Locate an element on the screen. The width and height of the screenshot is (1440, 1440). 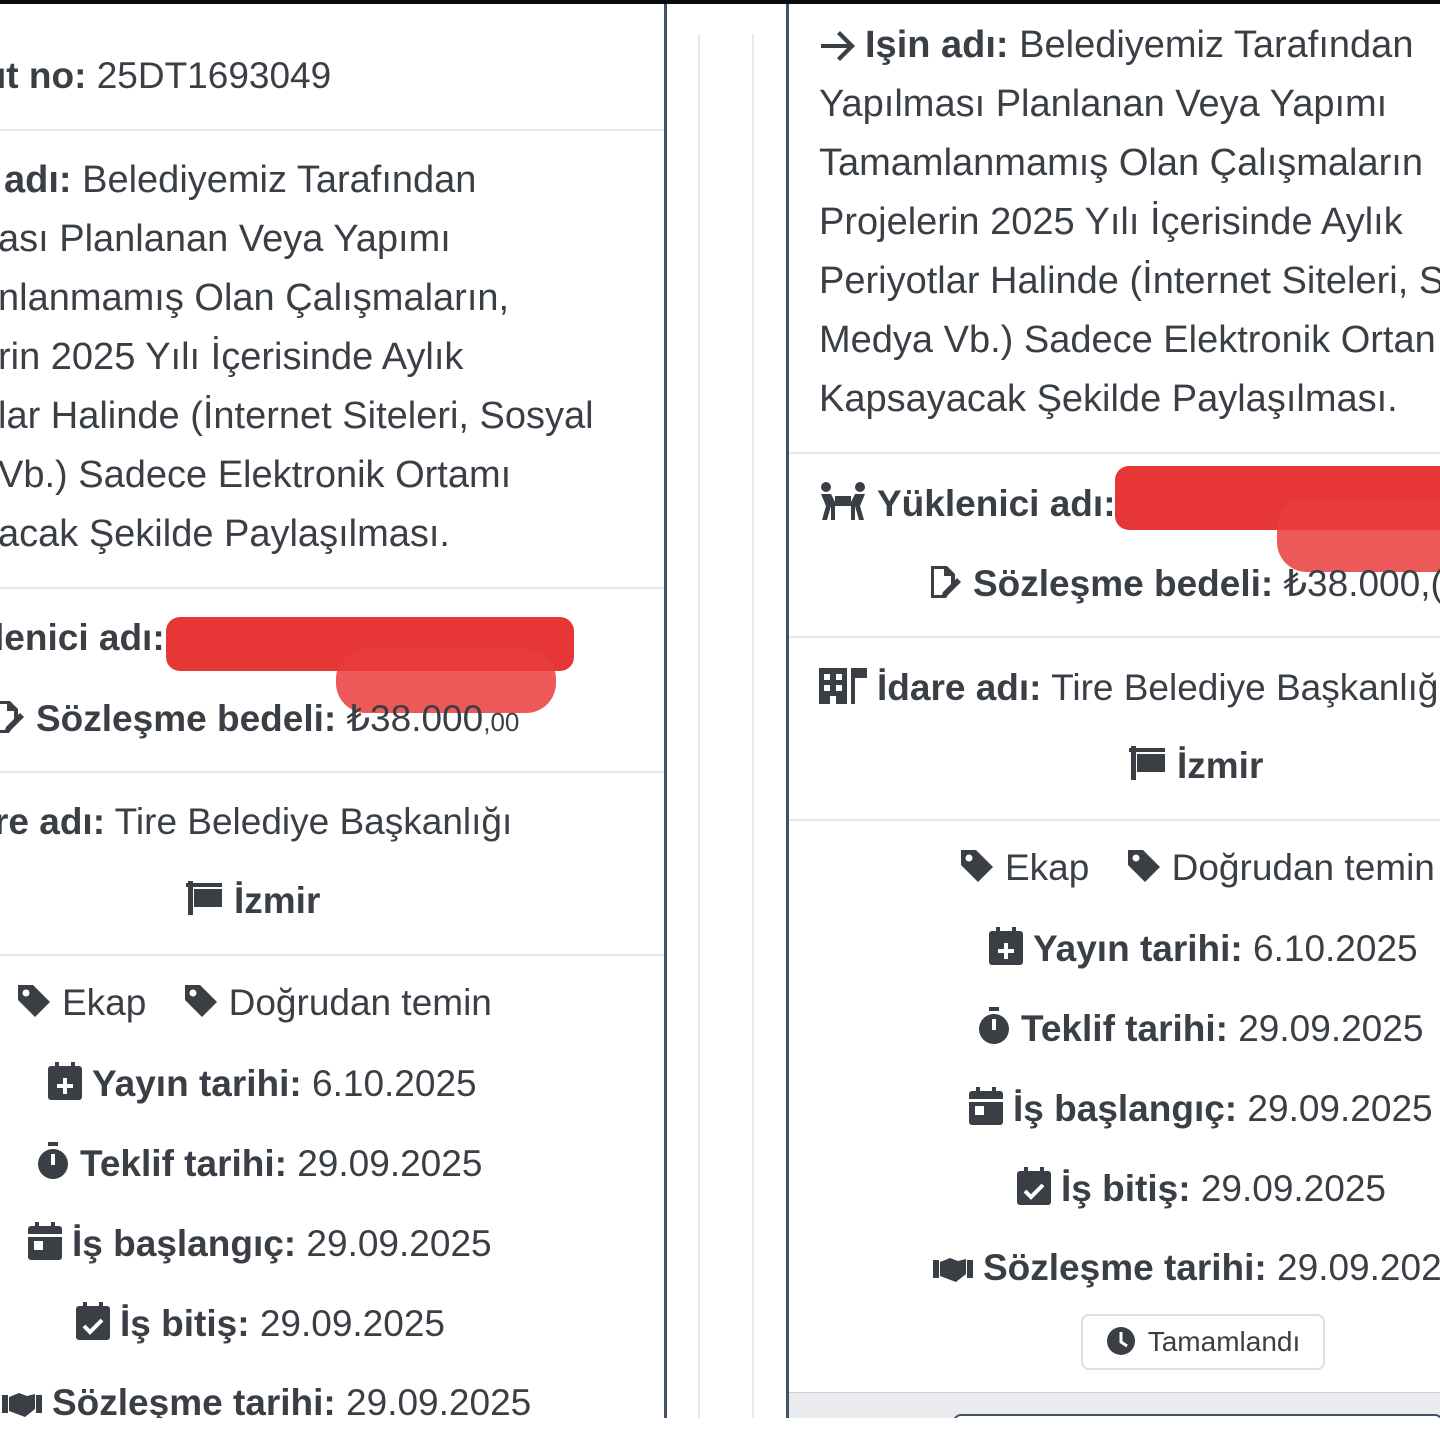
contractor-row: lenici adı: Sözleşme bedeli: ₺38.000,00 is located at coordinates (332, 681).